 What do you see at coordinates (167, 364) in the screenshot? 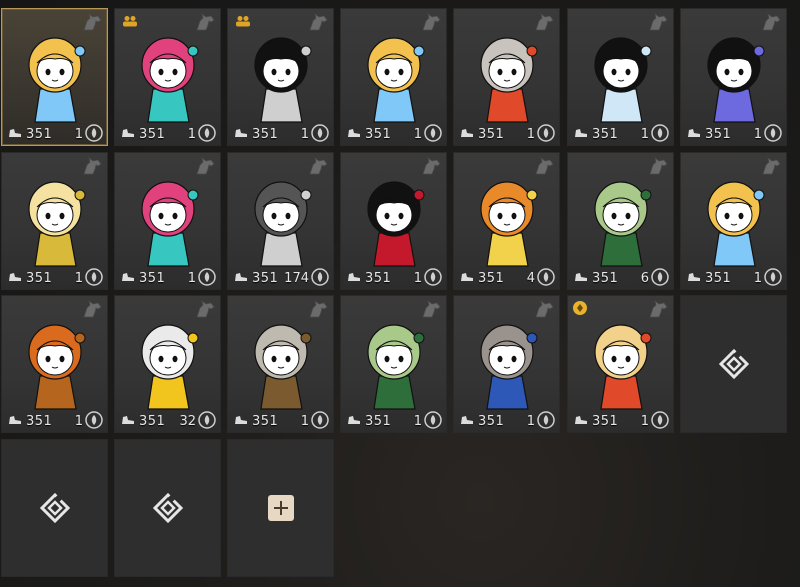
I see `character-card: 351 32` at bounding box center [167, 364].